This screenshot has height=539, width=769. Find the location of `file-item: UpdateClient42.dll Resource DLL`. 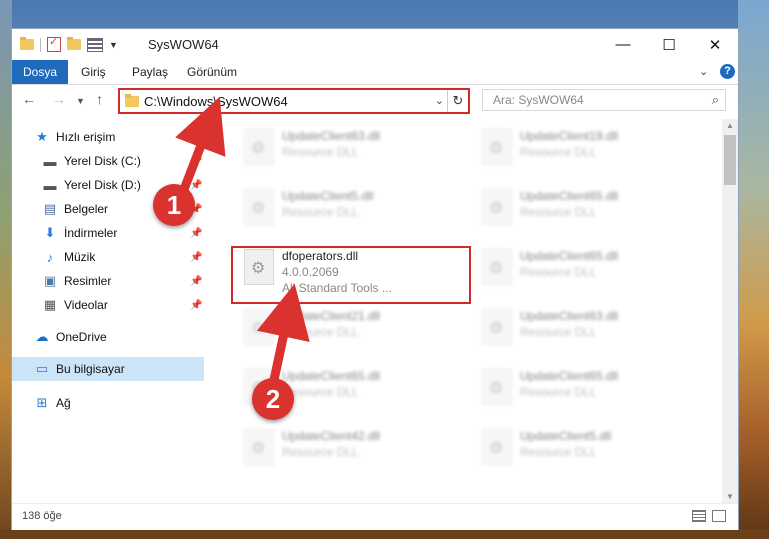

file-item: UpdateClient42.dll Resource DLL is located at coordinates (349, 449).